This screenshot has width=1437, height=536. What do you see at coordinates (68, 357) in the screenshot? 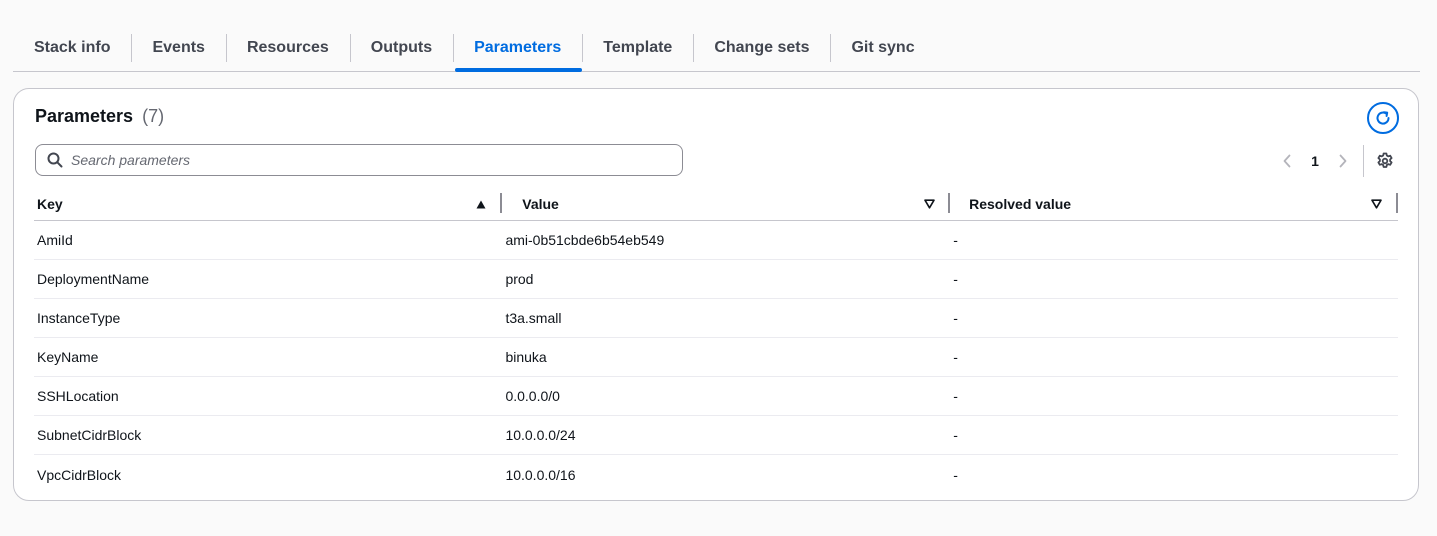
I see `cell-key: KeyName` at bounding box center [68, 357].